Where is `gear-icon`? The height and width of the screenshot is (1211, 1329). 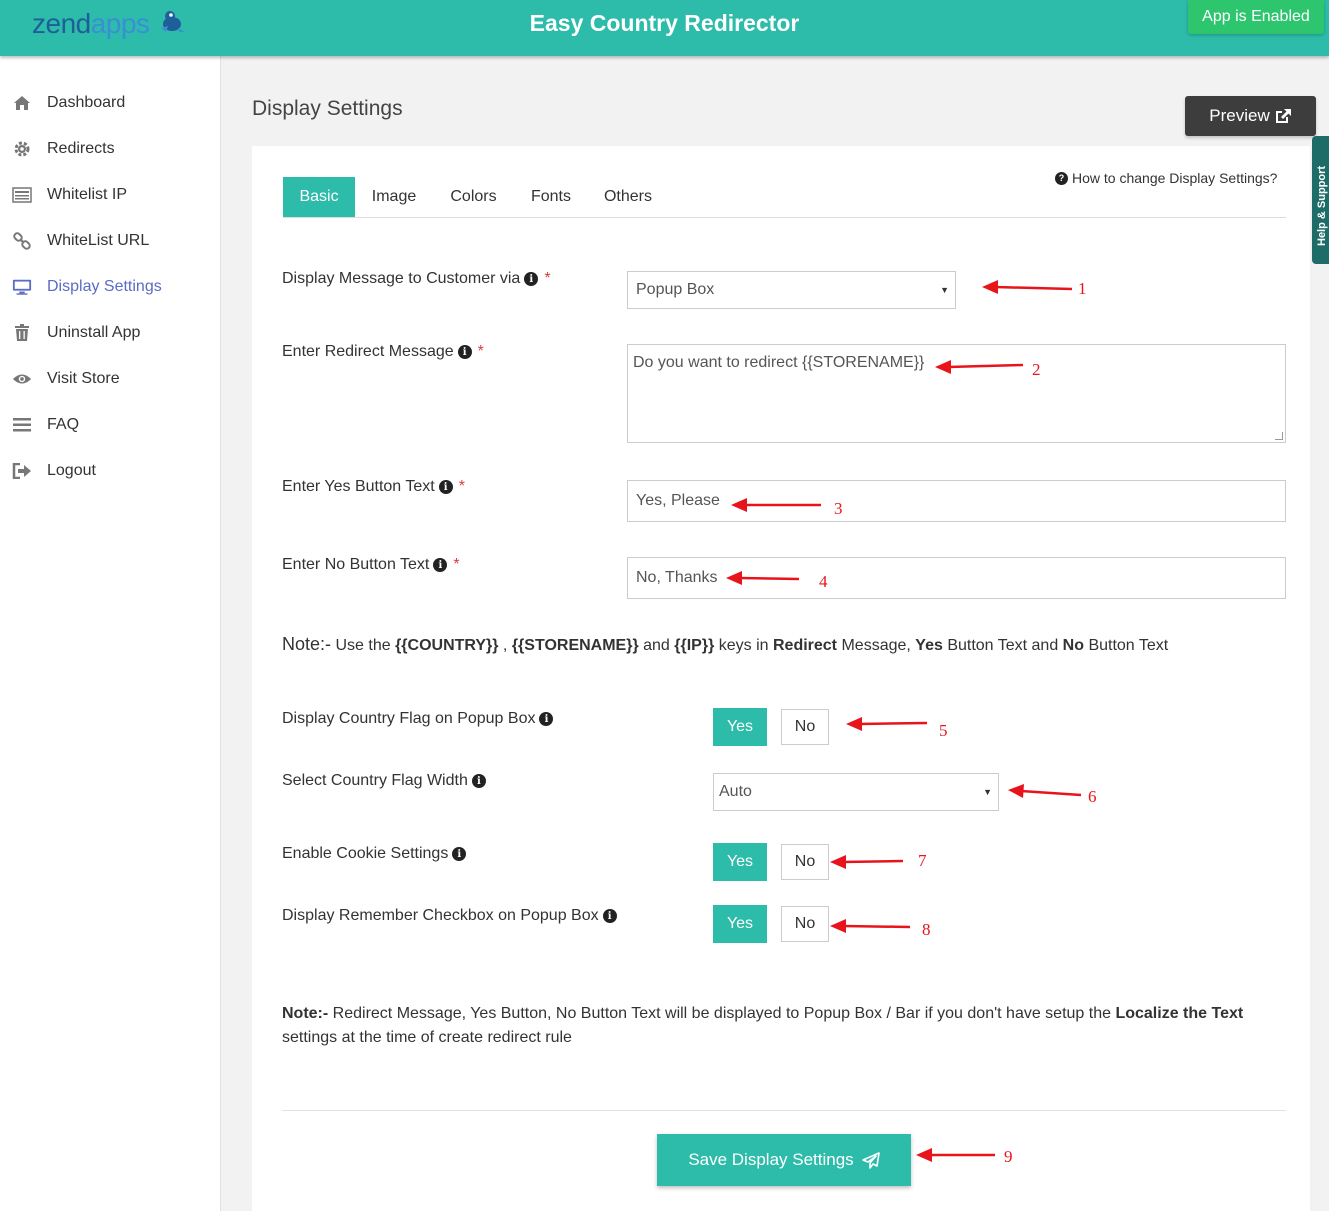
gear-icon is located at coordinates (22, 149).